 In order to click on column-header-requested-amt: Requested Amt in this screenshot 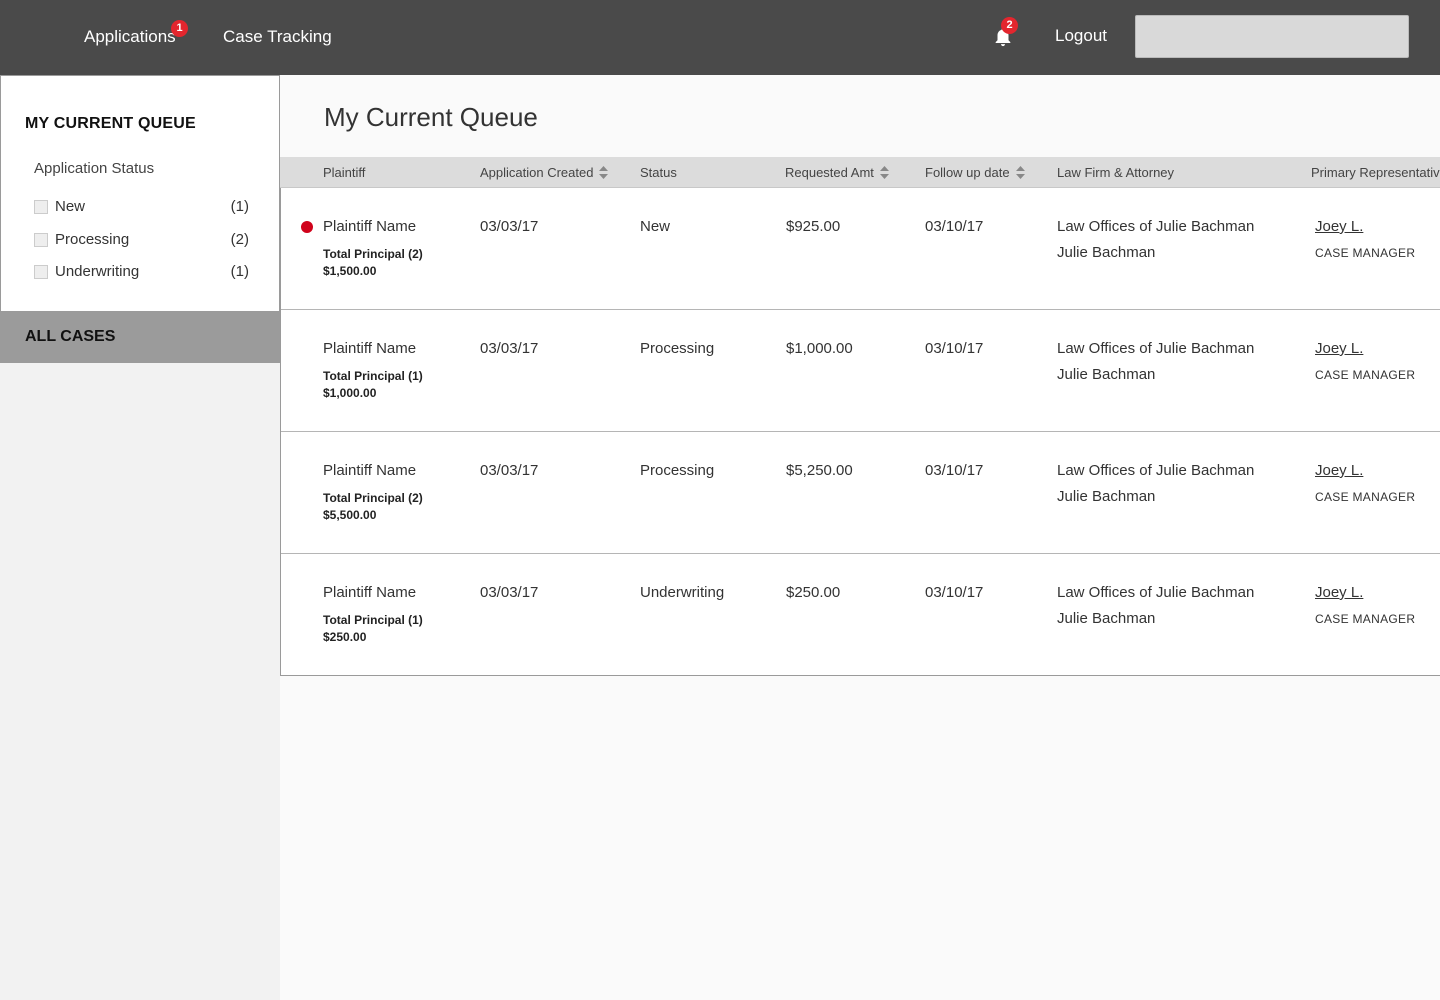, I will do `click(837, 172)`.